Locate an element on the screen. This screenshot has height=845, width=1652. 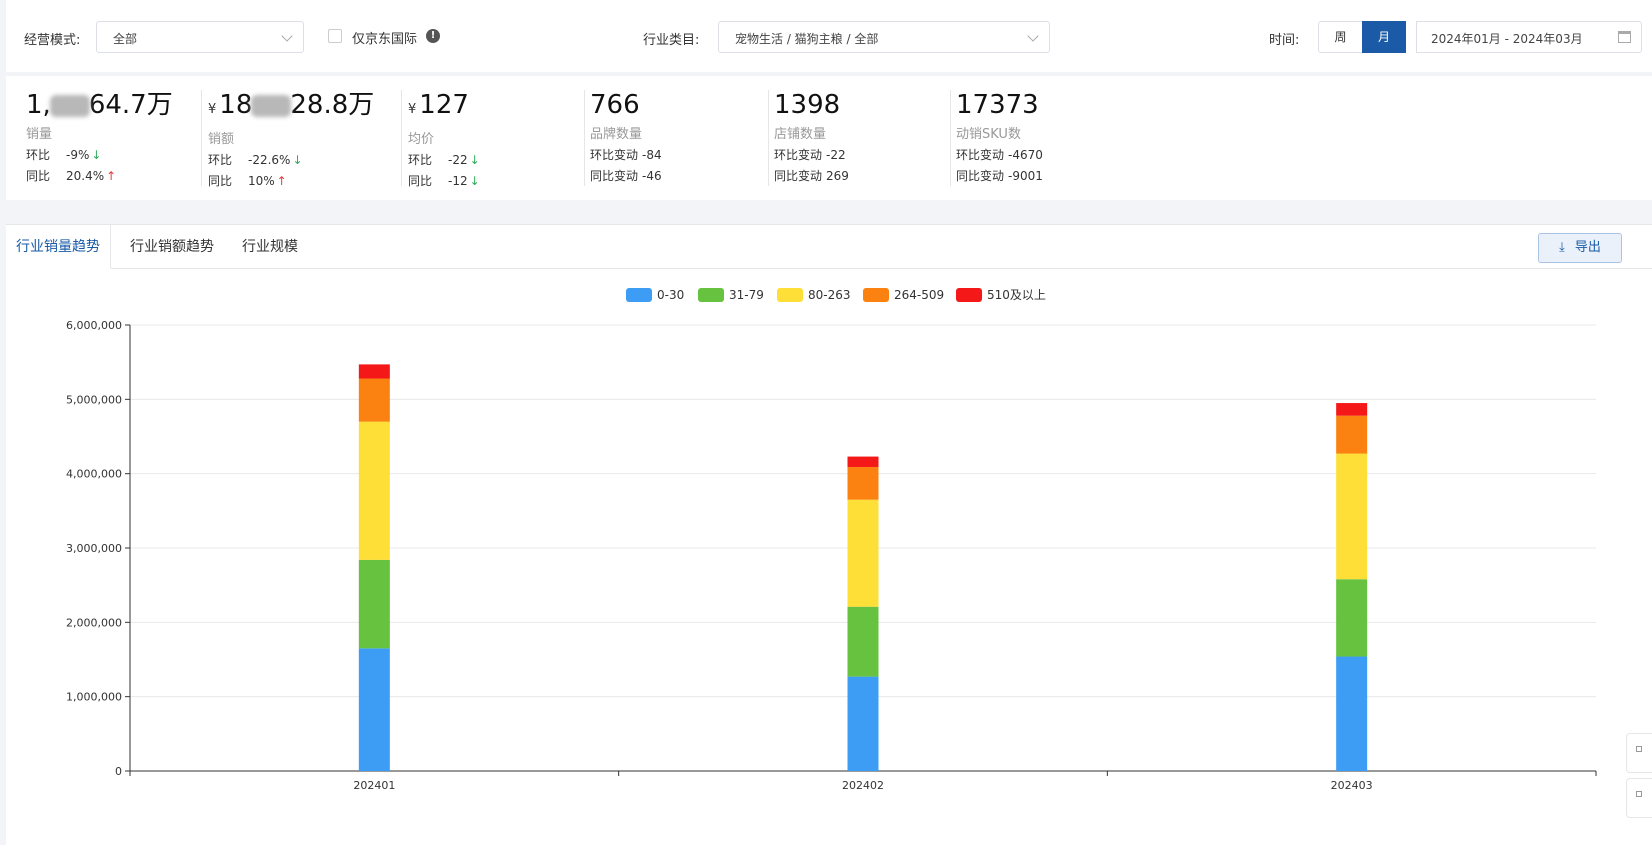
kpi-compare-1-value: -4670 is located at coordinates (1025, 155).